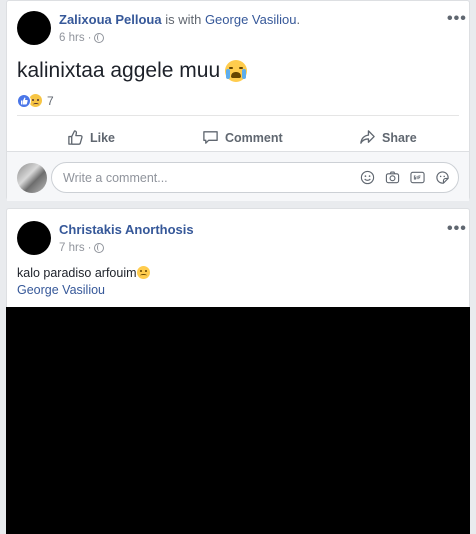  I want to click on comment-icon, so click(210, 137).